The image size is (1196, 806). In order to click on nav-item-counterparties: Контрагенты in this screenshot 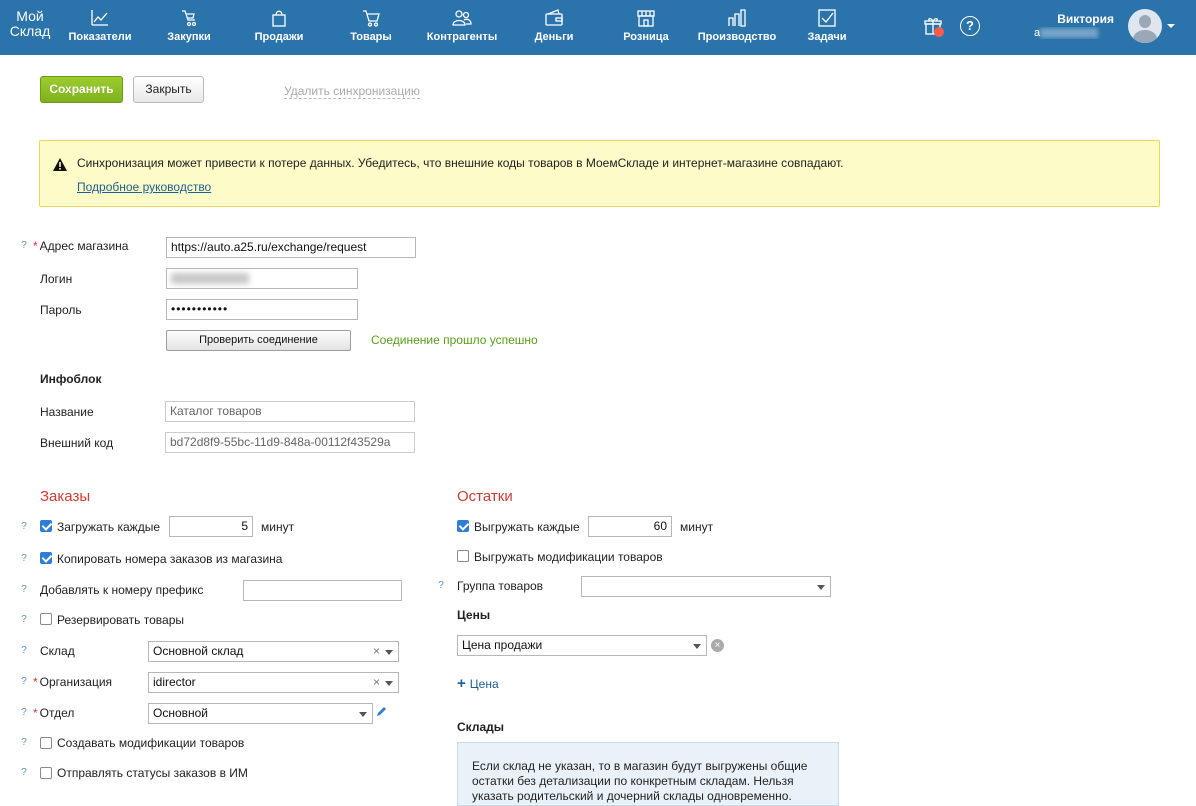, I will do `click(462, 28)`.